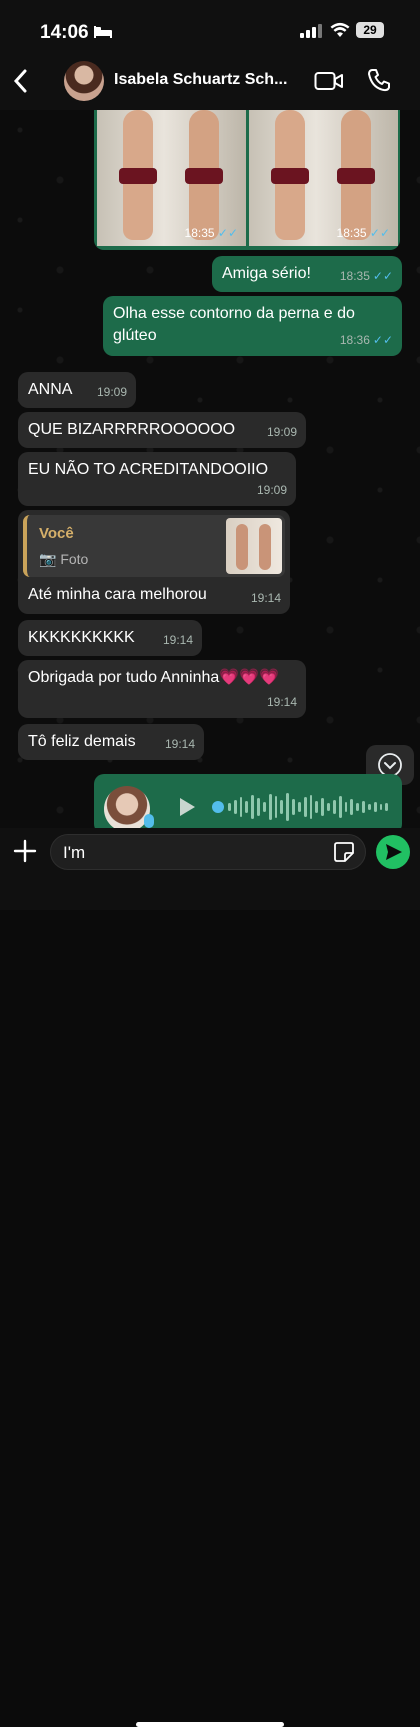 The image size is (420, 1727). I want to click on image-message: 18:35 ✓✓ 18:35 ✓✓, so click(247, 180).